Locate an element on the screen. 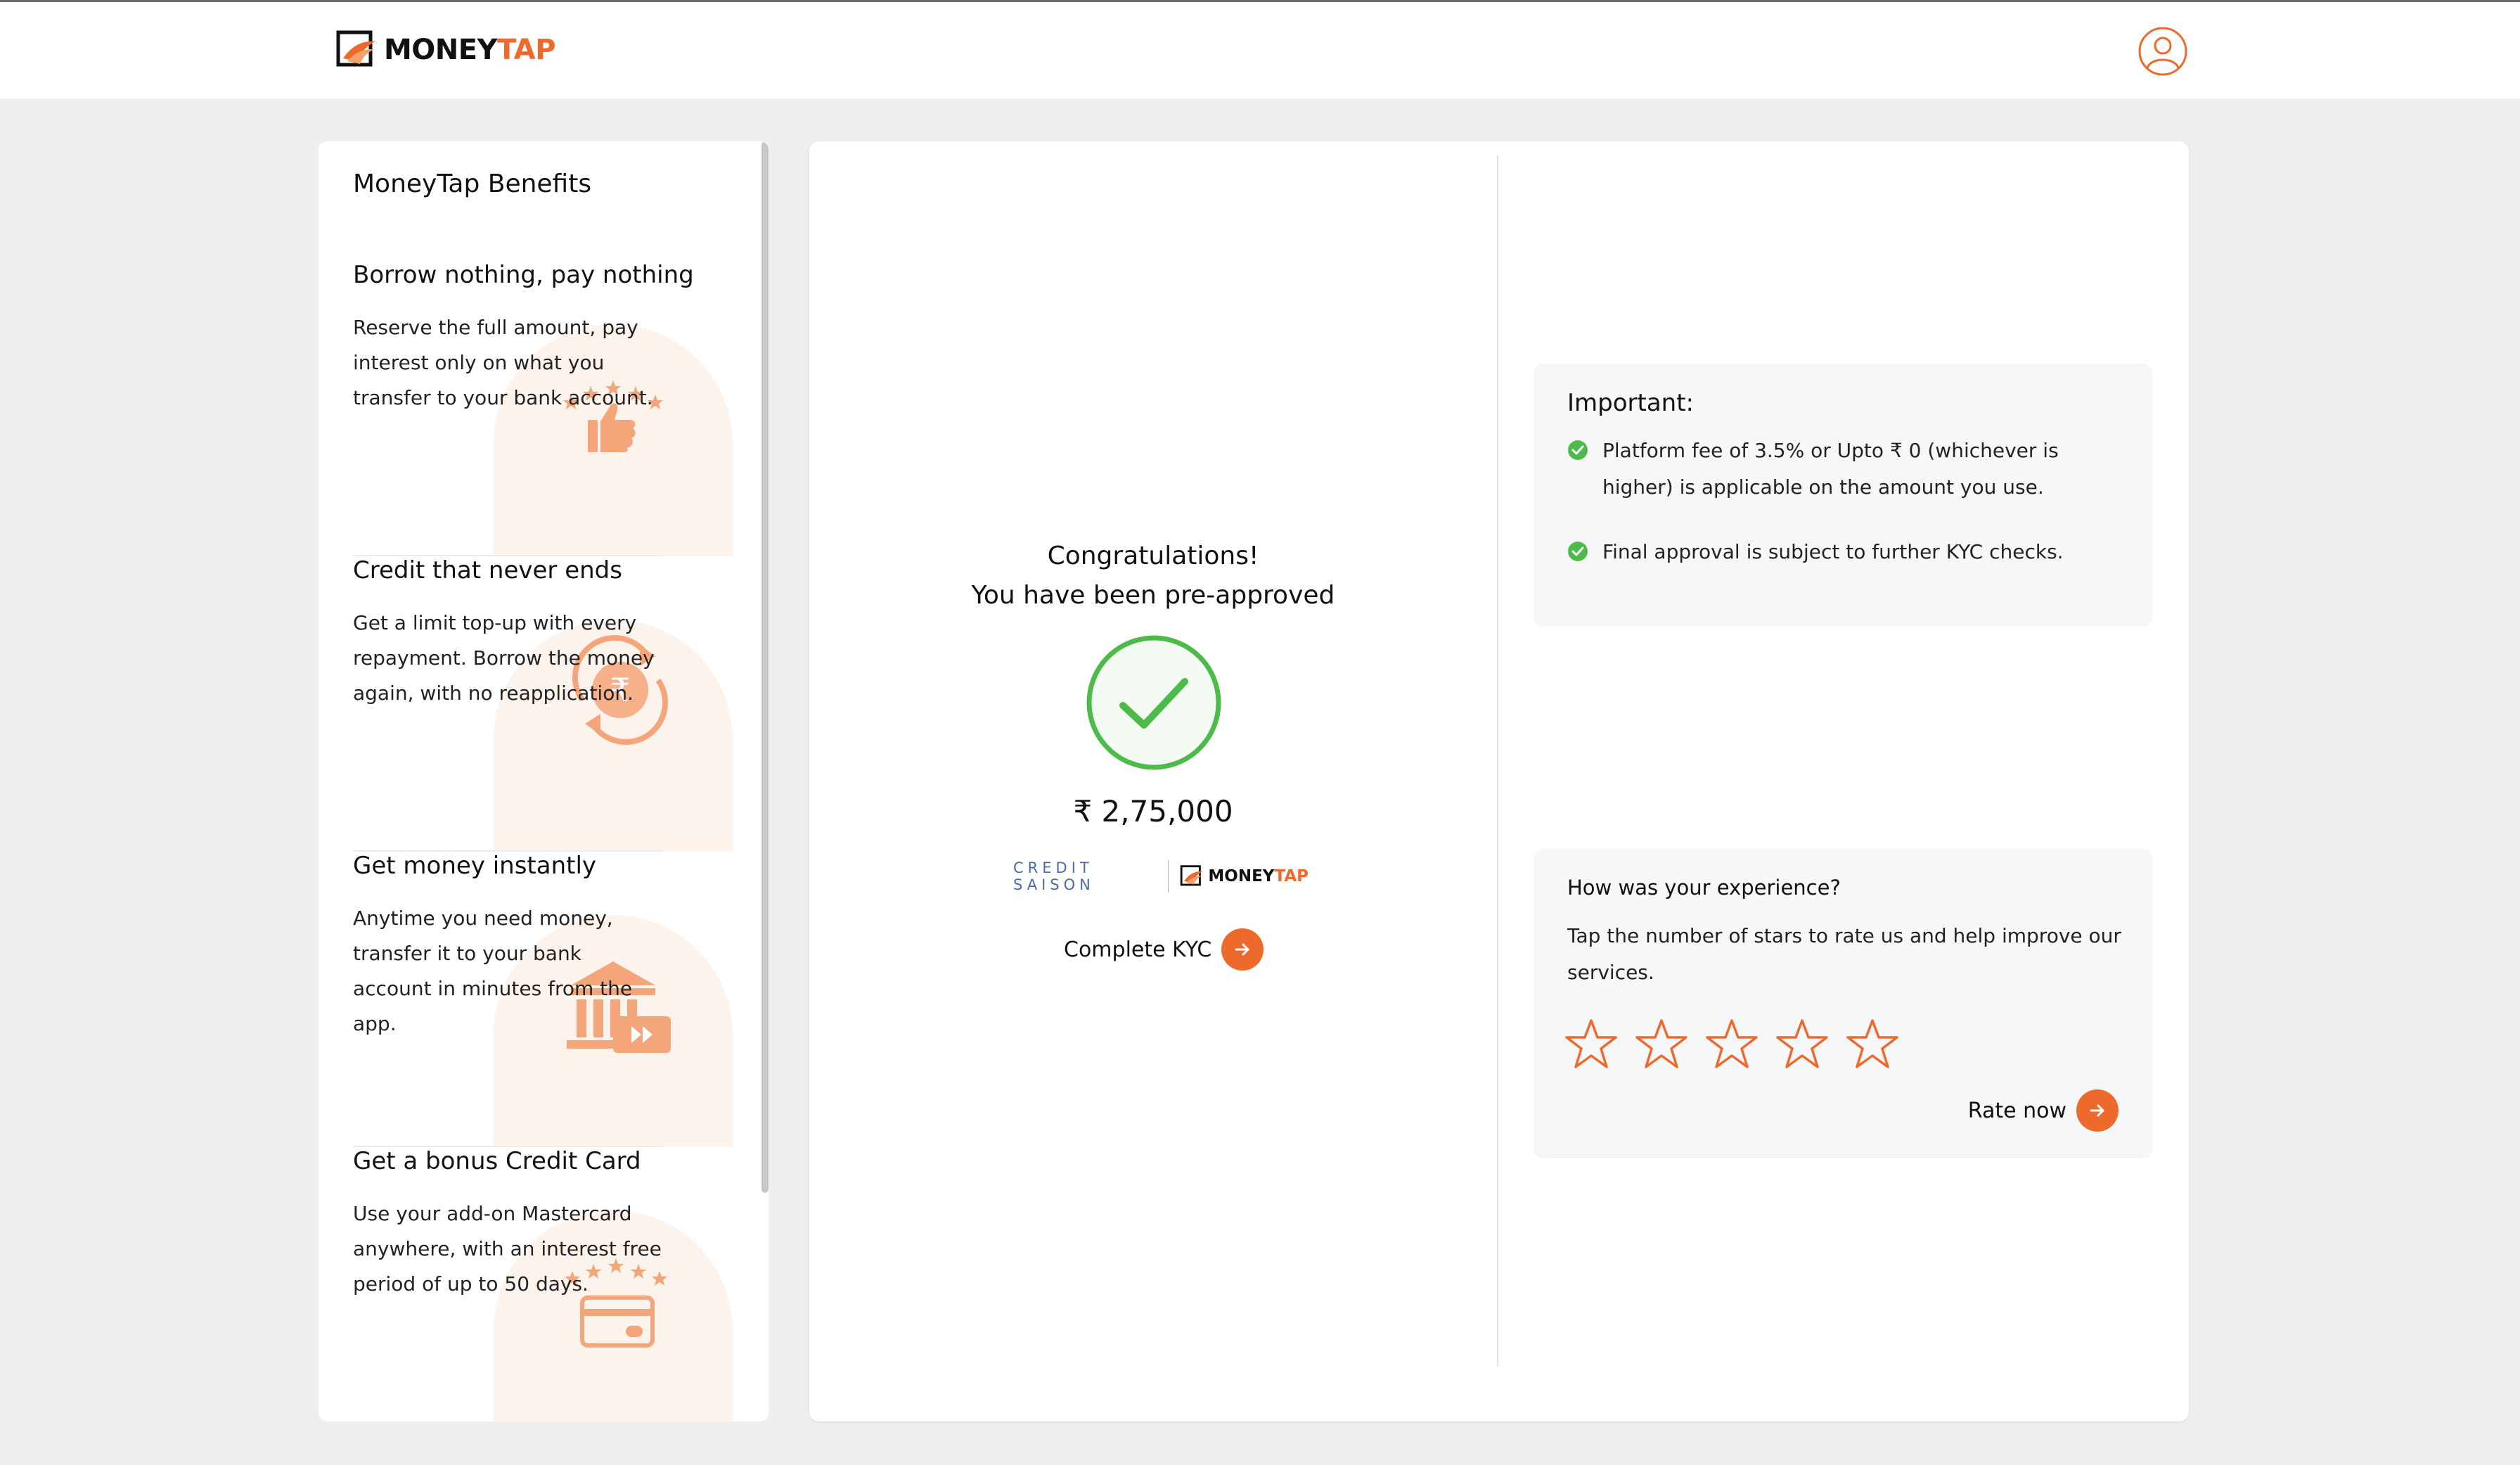 This screenshot has width=2520, height=1465. user-icon is located at coordinates (2163, 51).